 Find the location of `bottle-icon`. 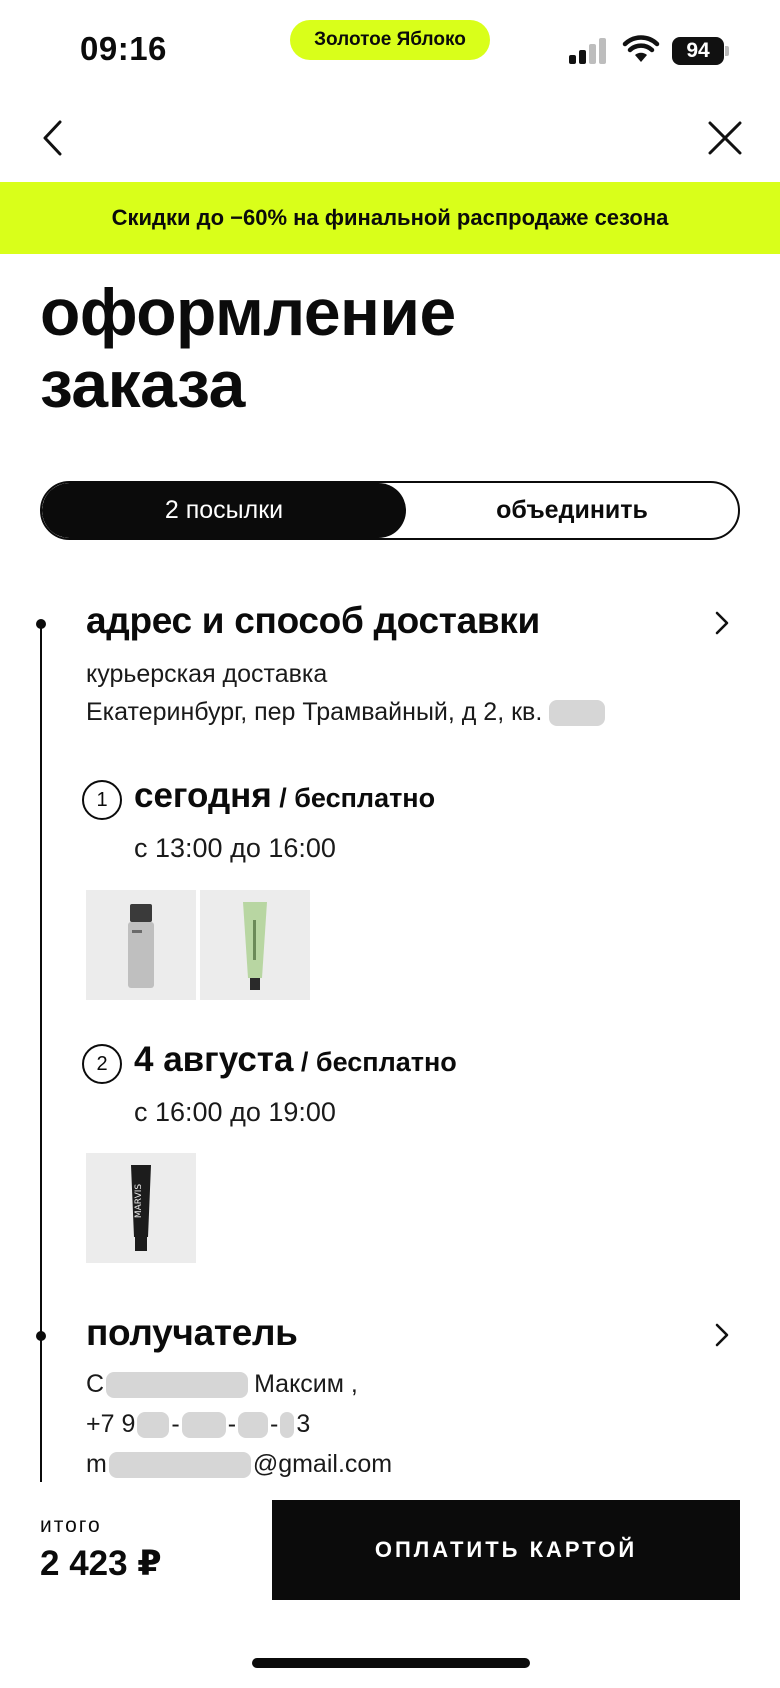

bottle-icon is located at coordinates (141, 946).